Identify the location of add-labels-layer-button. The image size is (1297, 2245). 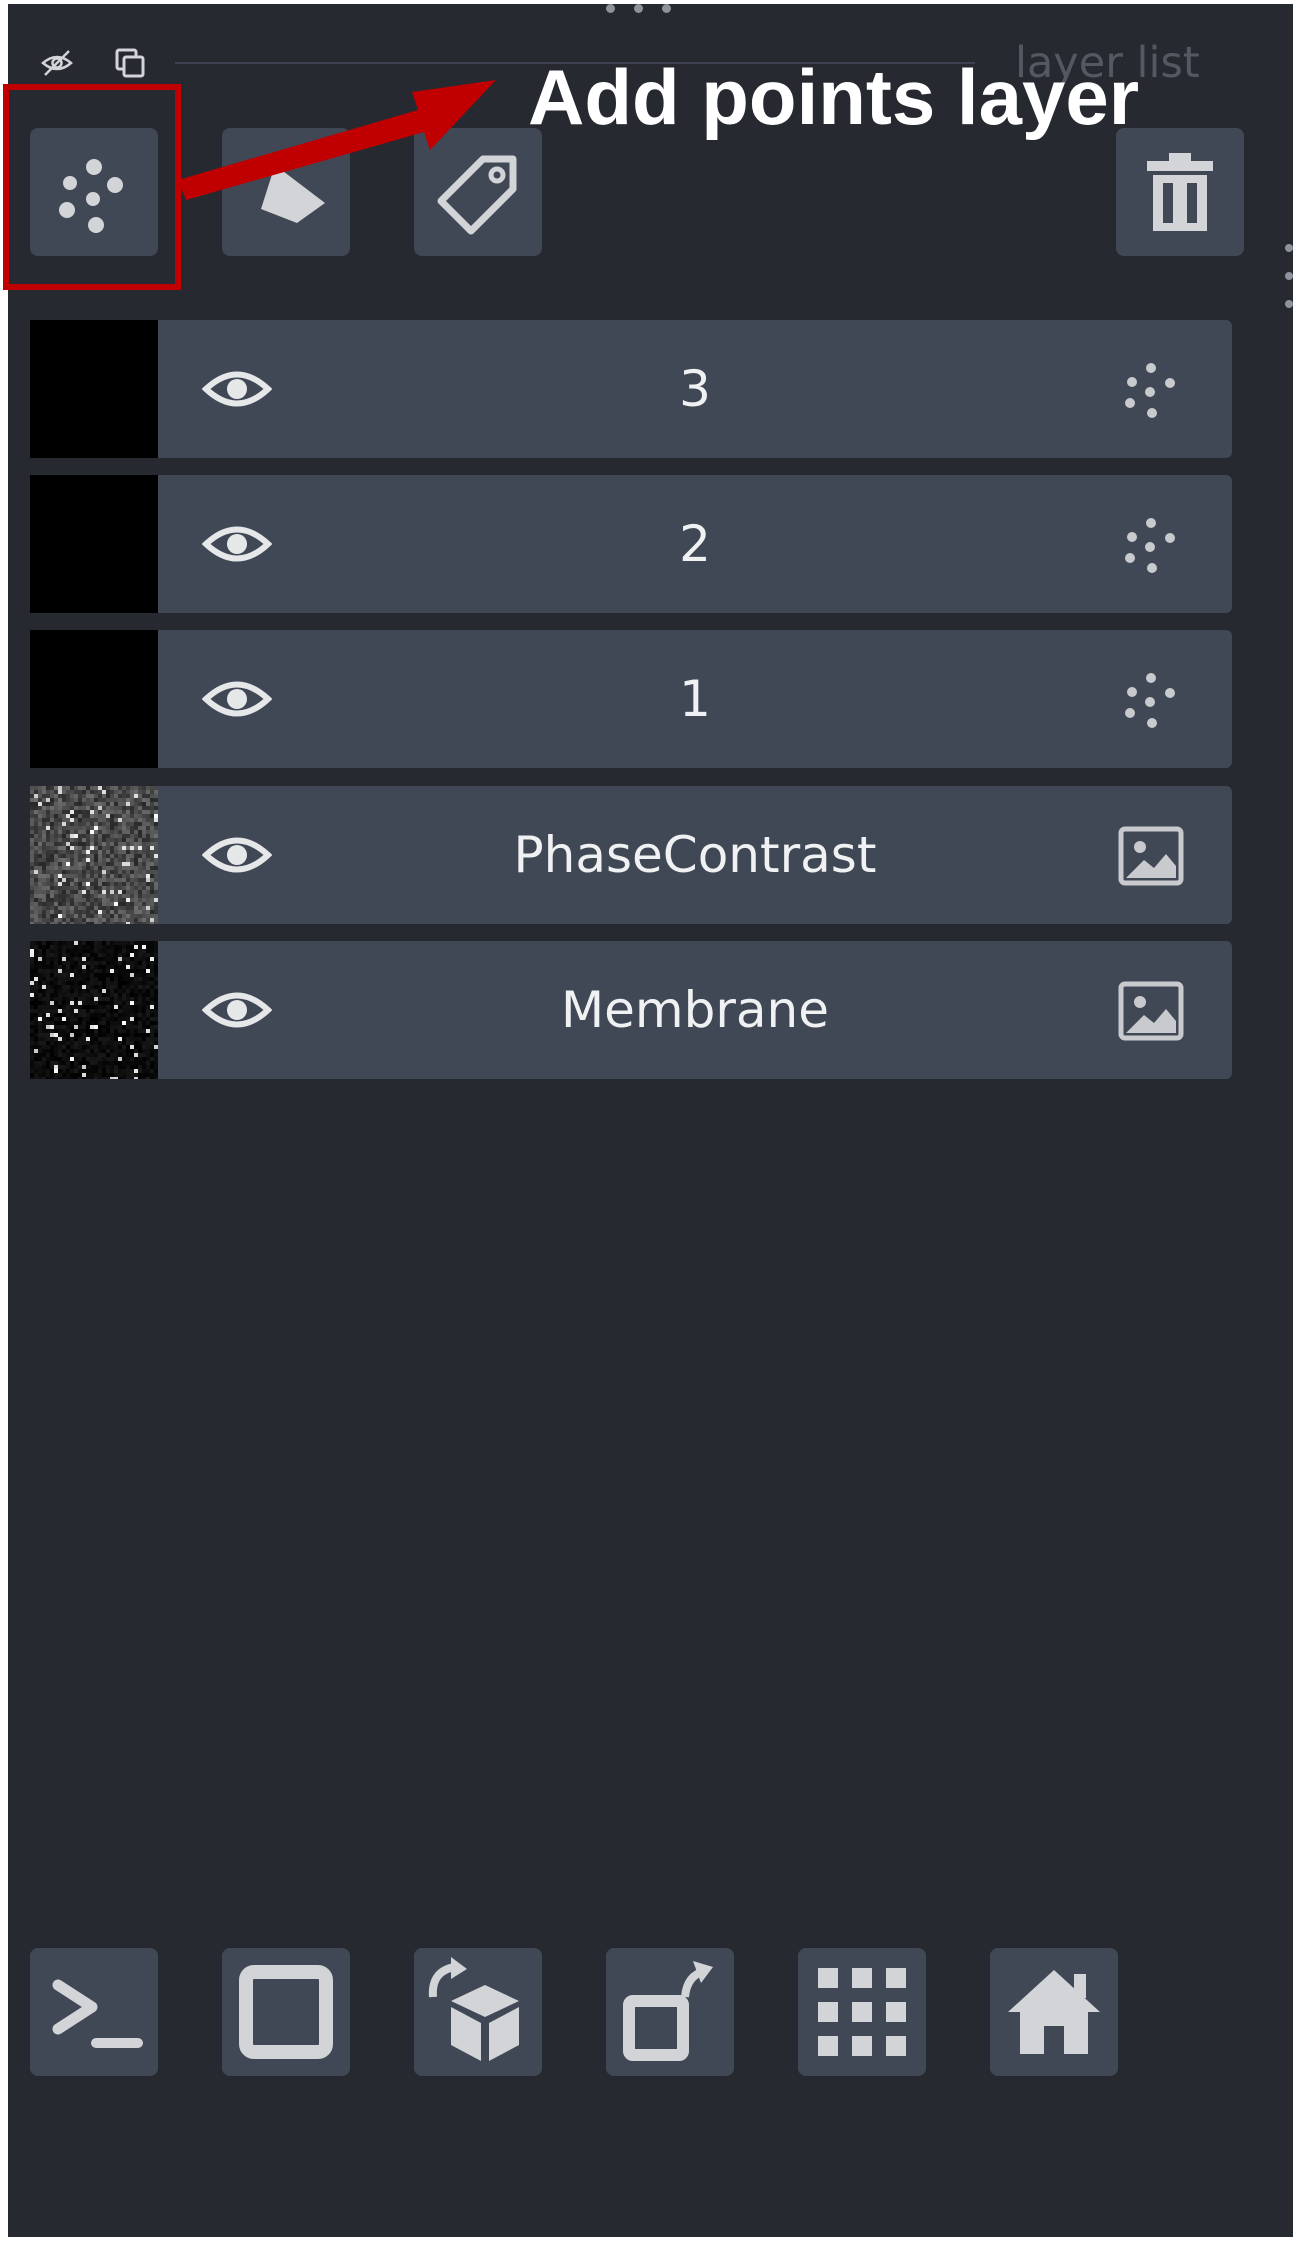
(478, 192).